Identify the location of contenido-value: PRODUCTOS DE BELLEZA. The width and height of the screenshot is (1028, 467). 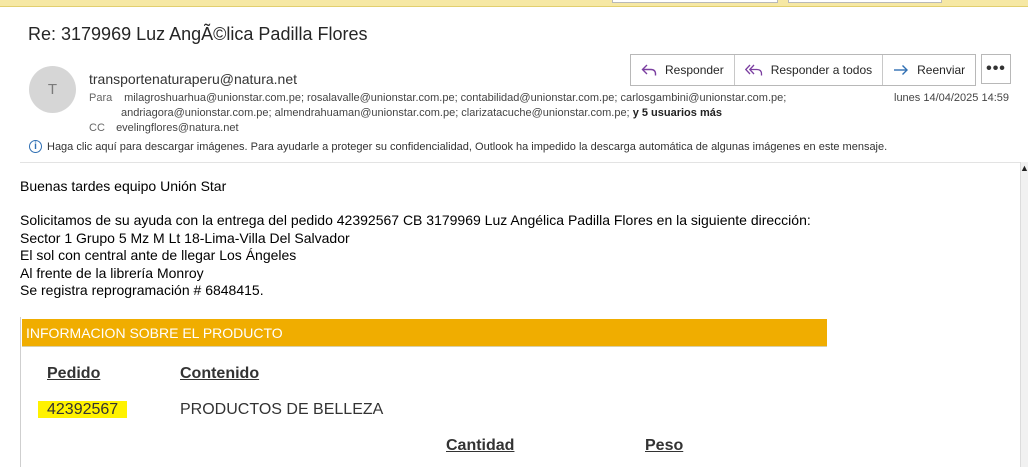
(282, 409).